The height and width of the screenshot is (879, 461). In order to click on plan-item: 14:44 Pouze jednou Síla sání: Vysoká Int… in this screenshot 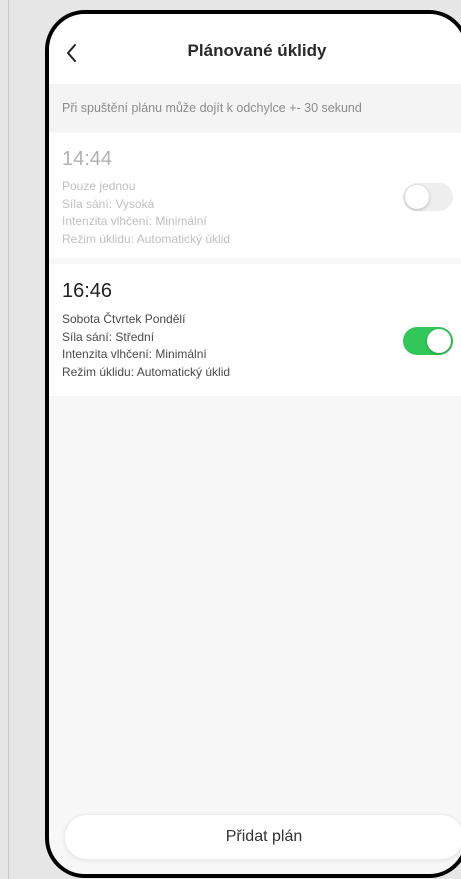, I will do `click(255, 195)`.